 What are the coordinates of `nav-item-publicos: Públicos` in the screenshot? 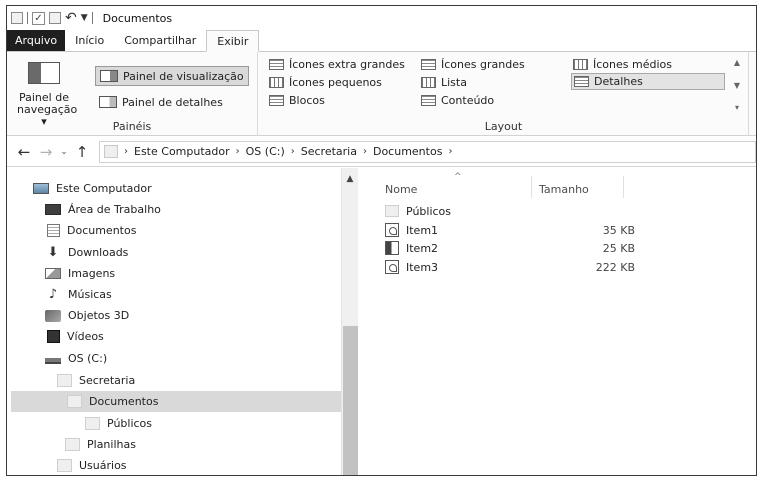 It's located at (210, 423).